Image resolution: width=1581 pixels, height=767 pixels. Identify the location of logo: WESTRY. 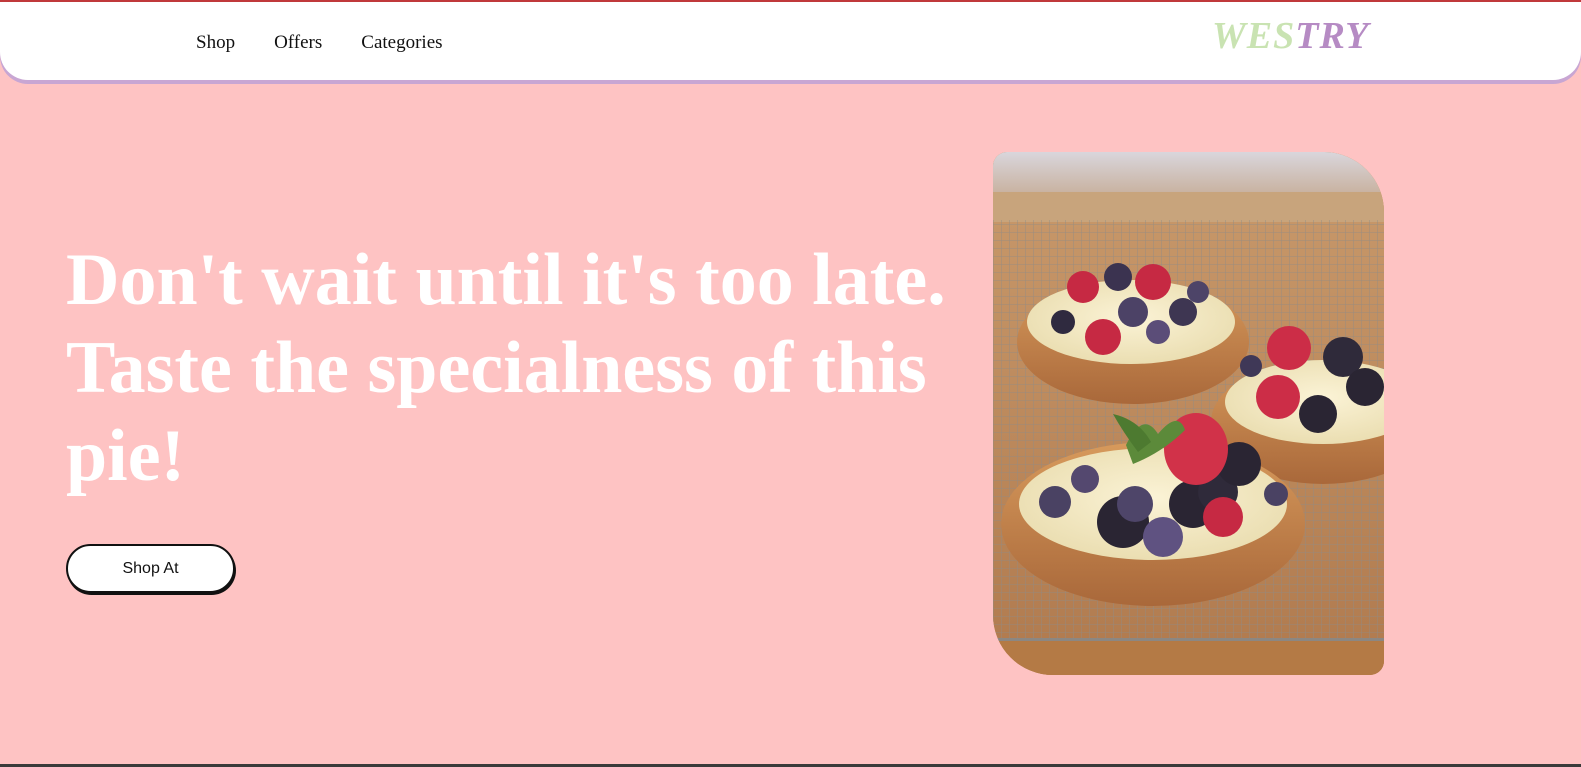
(1290, 36).